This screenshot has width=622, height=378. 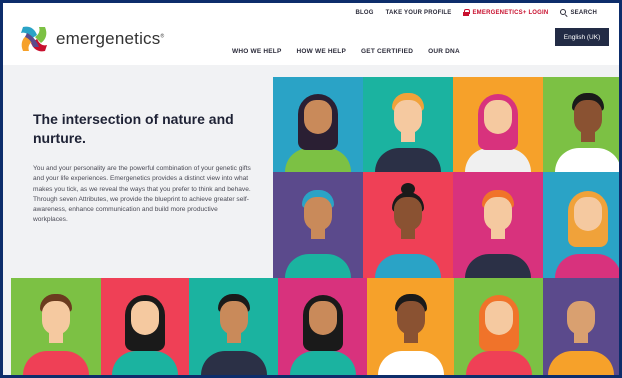 I want to click on search-link: SEARCH, so click(x=578, y=12).